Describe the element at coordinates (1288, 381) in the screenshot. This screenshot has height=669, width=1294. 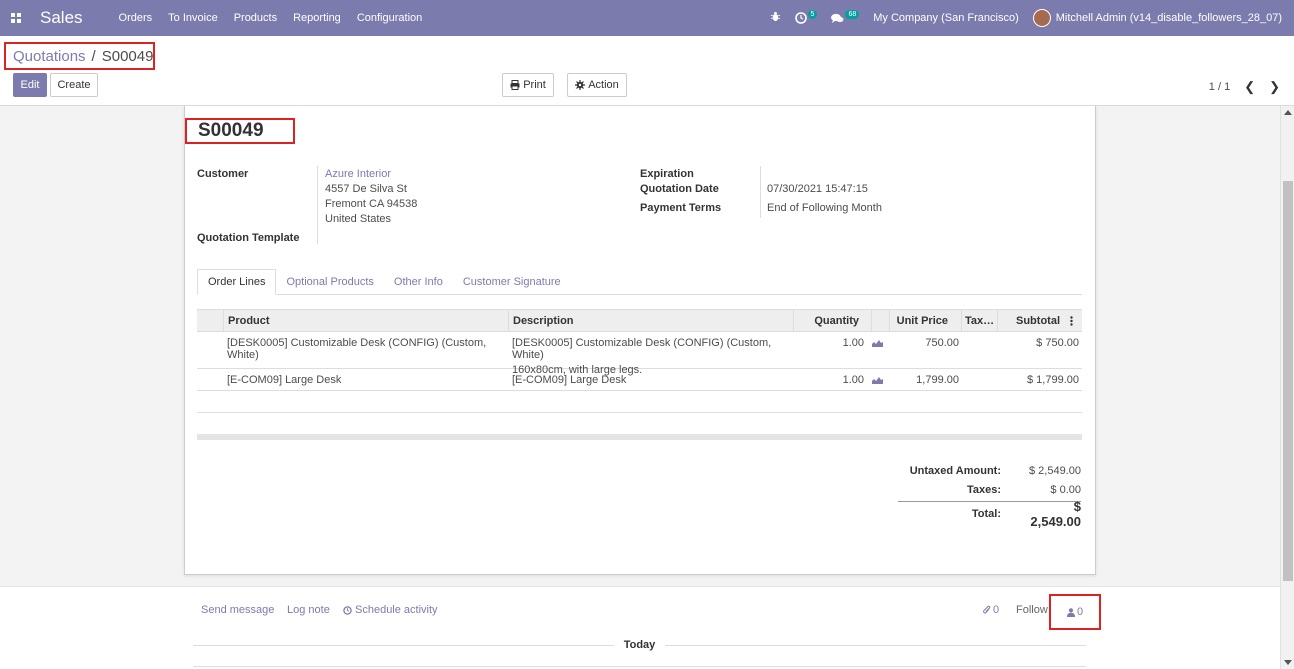
I see `scrollbar-thumb` at that location.